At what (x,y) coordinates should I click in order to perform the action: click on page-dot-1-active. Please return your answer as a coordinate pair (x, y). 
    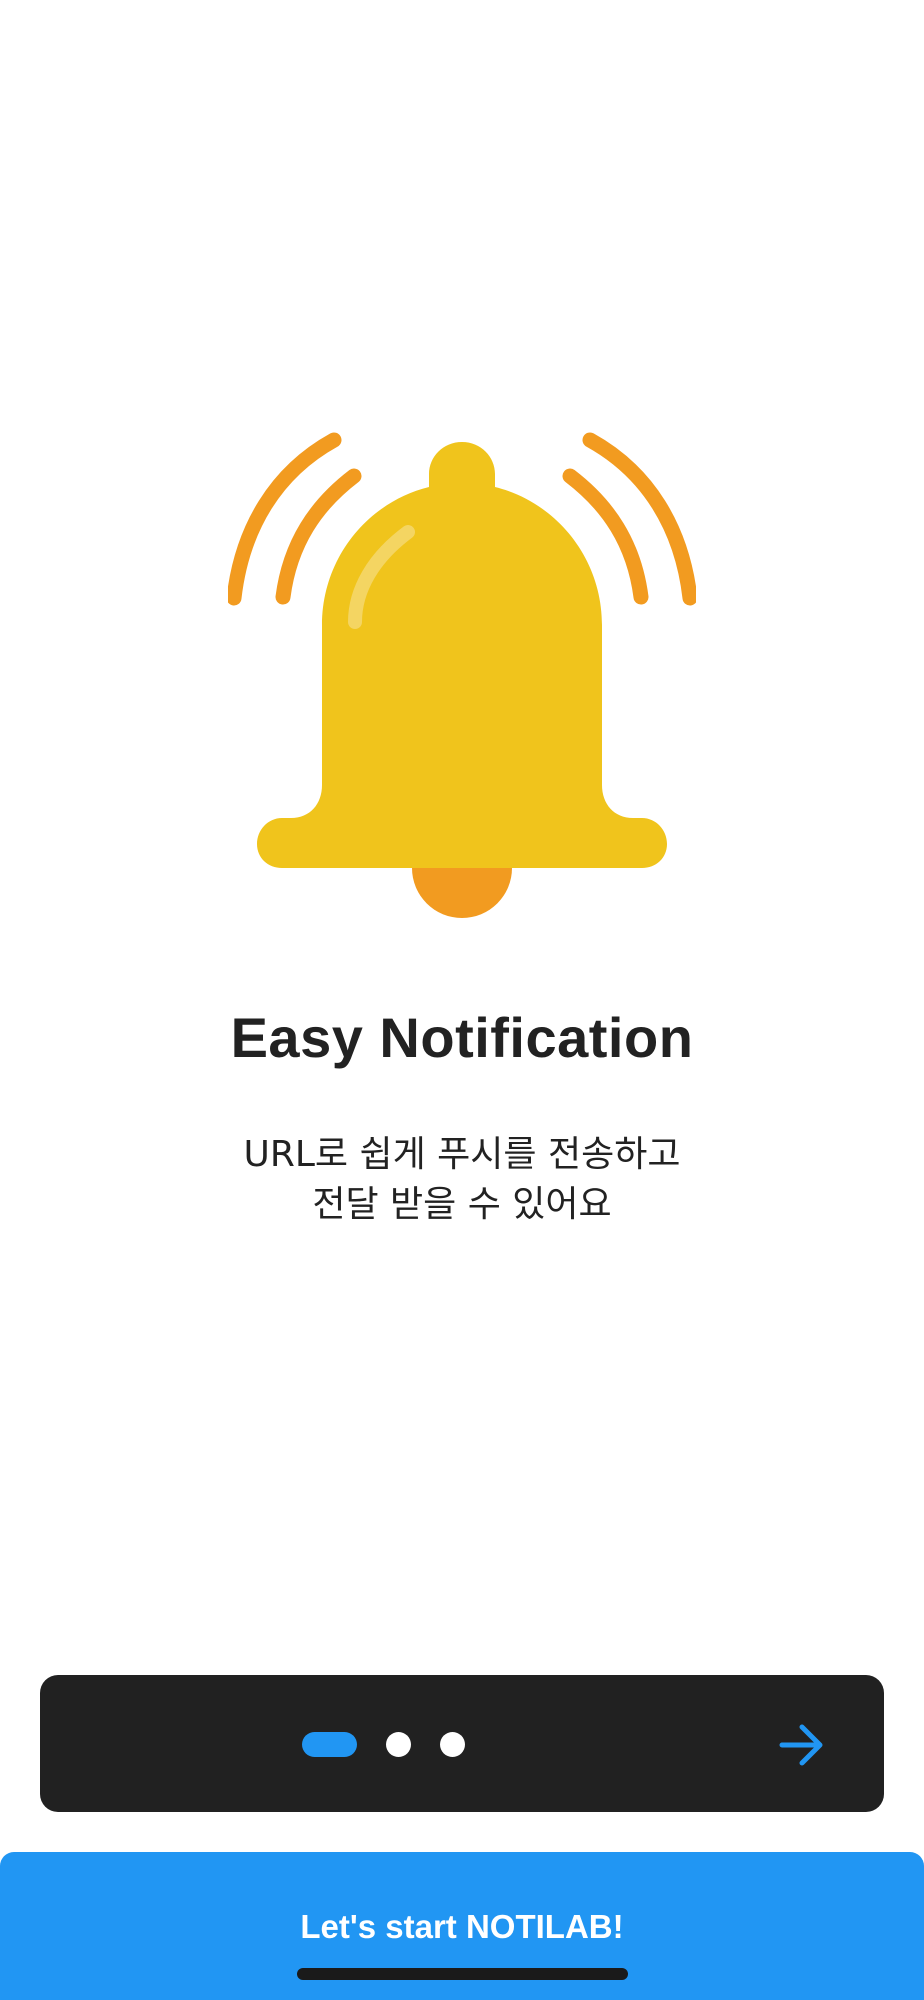
    Looking at the image, I should click on (329, 1744).